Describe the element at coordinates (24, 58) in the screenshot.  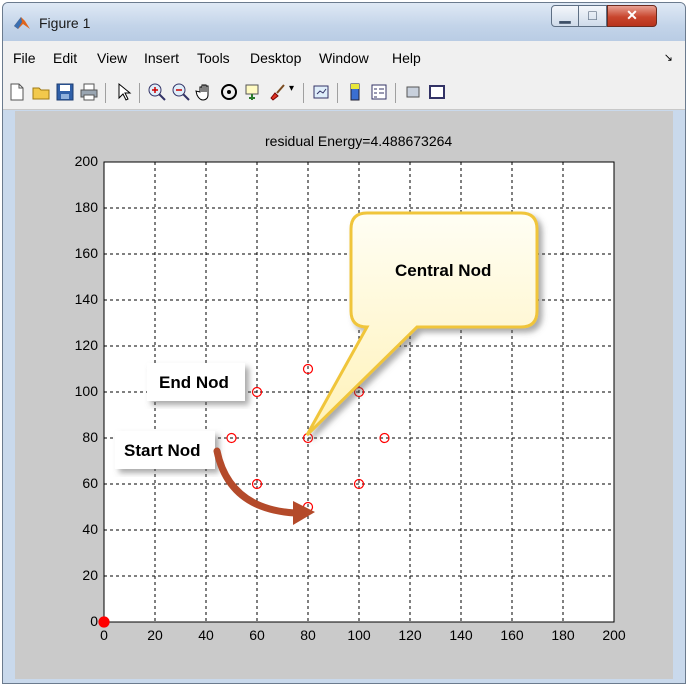
I see `menu-file: File` at that location.